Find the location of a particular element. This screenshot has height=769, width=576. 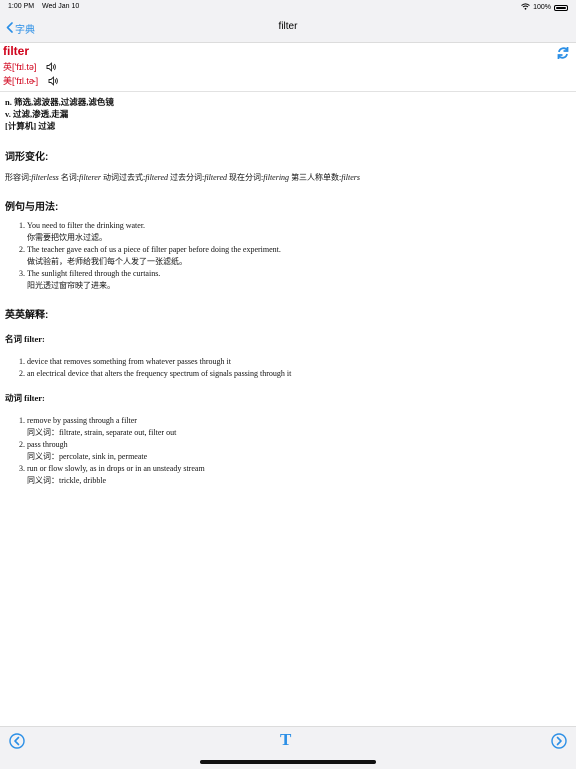

headword: filter is located at coordinates (16, 51).